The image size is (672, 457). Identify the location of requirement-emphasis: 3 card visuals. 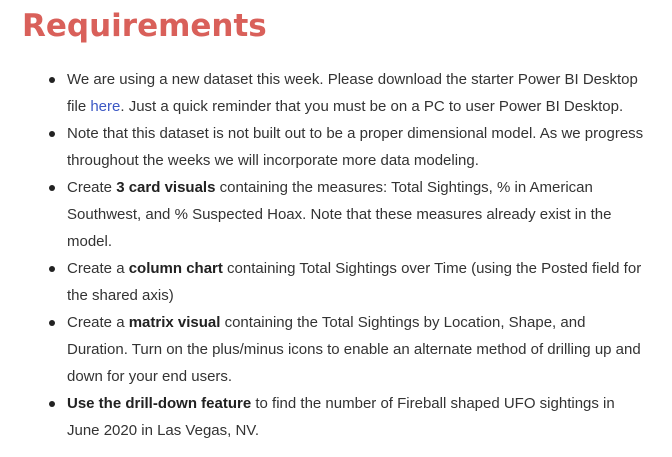
(166, 187).